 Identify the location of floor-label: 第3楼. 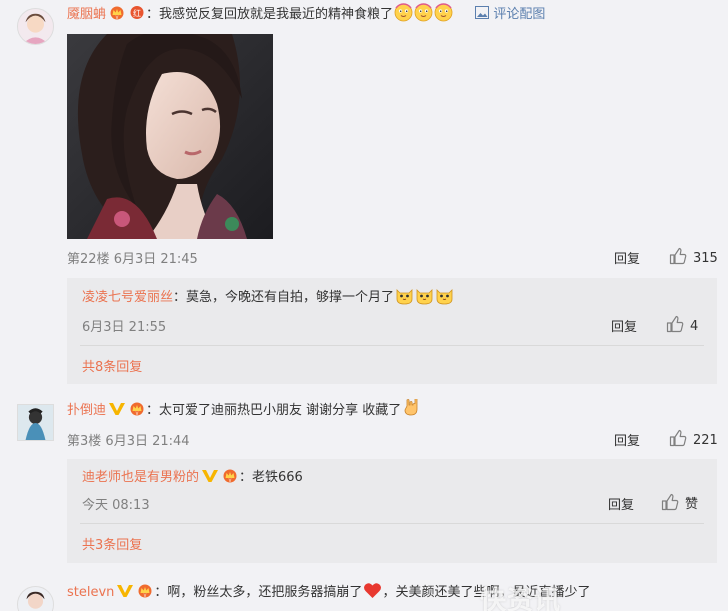
(84, 441).